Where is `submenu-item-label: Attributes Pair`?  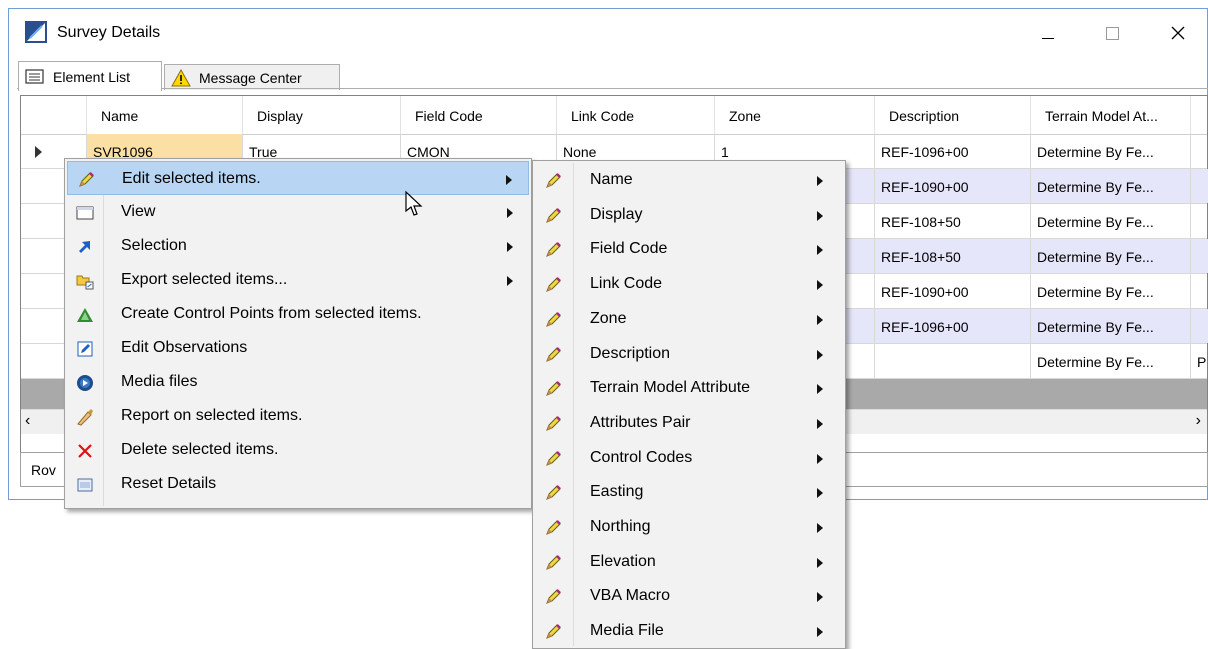
submenu-item-label: Attributes Pair is located at coordinates (640, 422).